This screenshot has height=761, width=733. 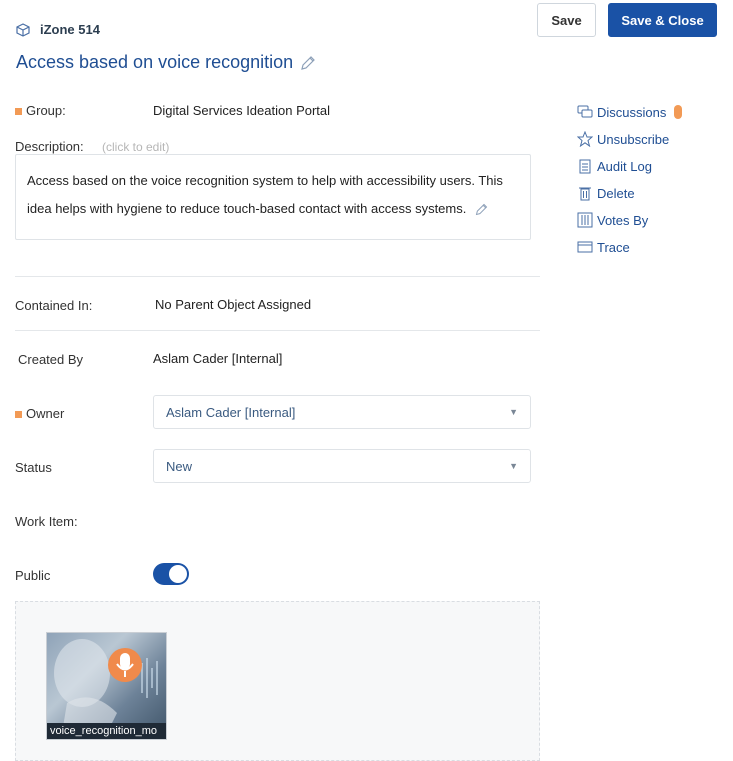 What do you see at coordinates (106, 731) in the screenshot?
I see `attachment-caption: voice_recognition_mo` at bounding box center [106, 731].